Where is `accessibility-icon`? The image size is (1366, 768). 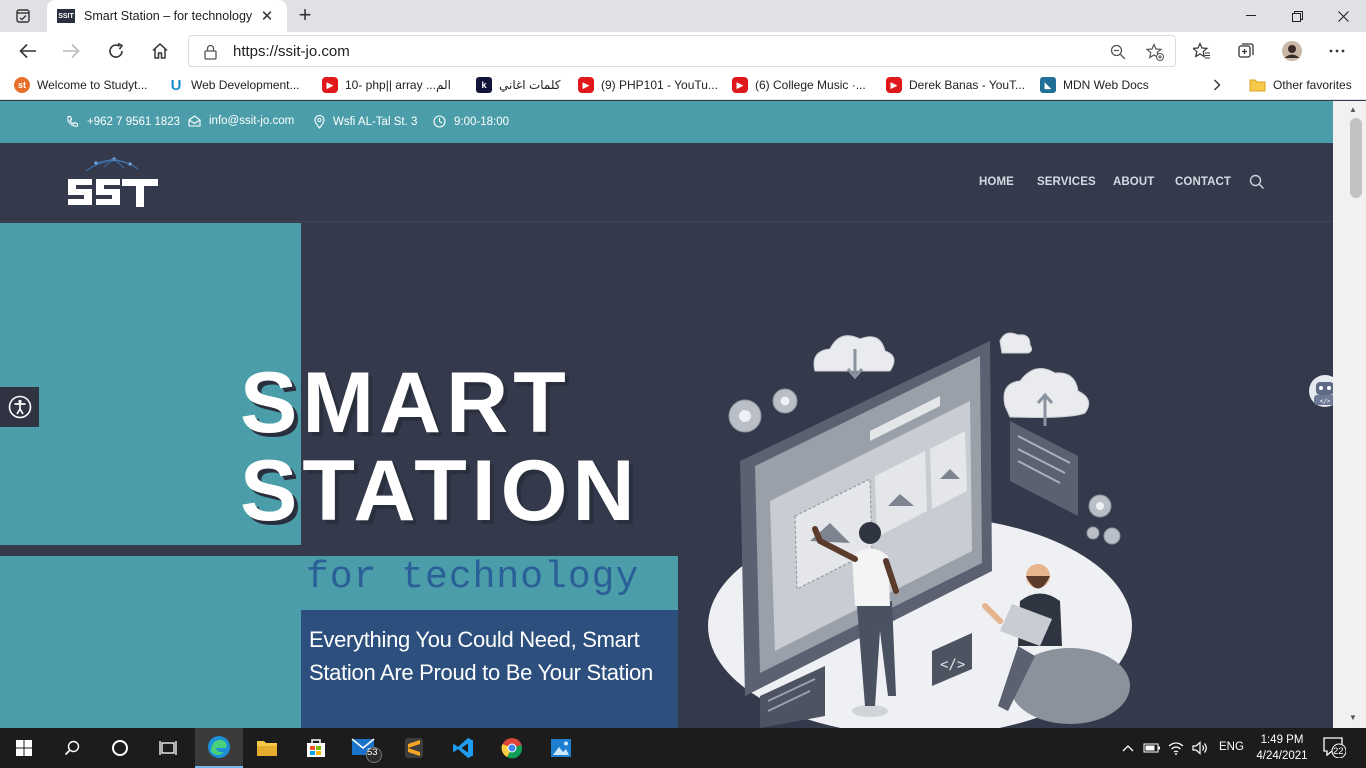 accessibility-icon is located at coordinates (19, 407).